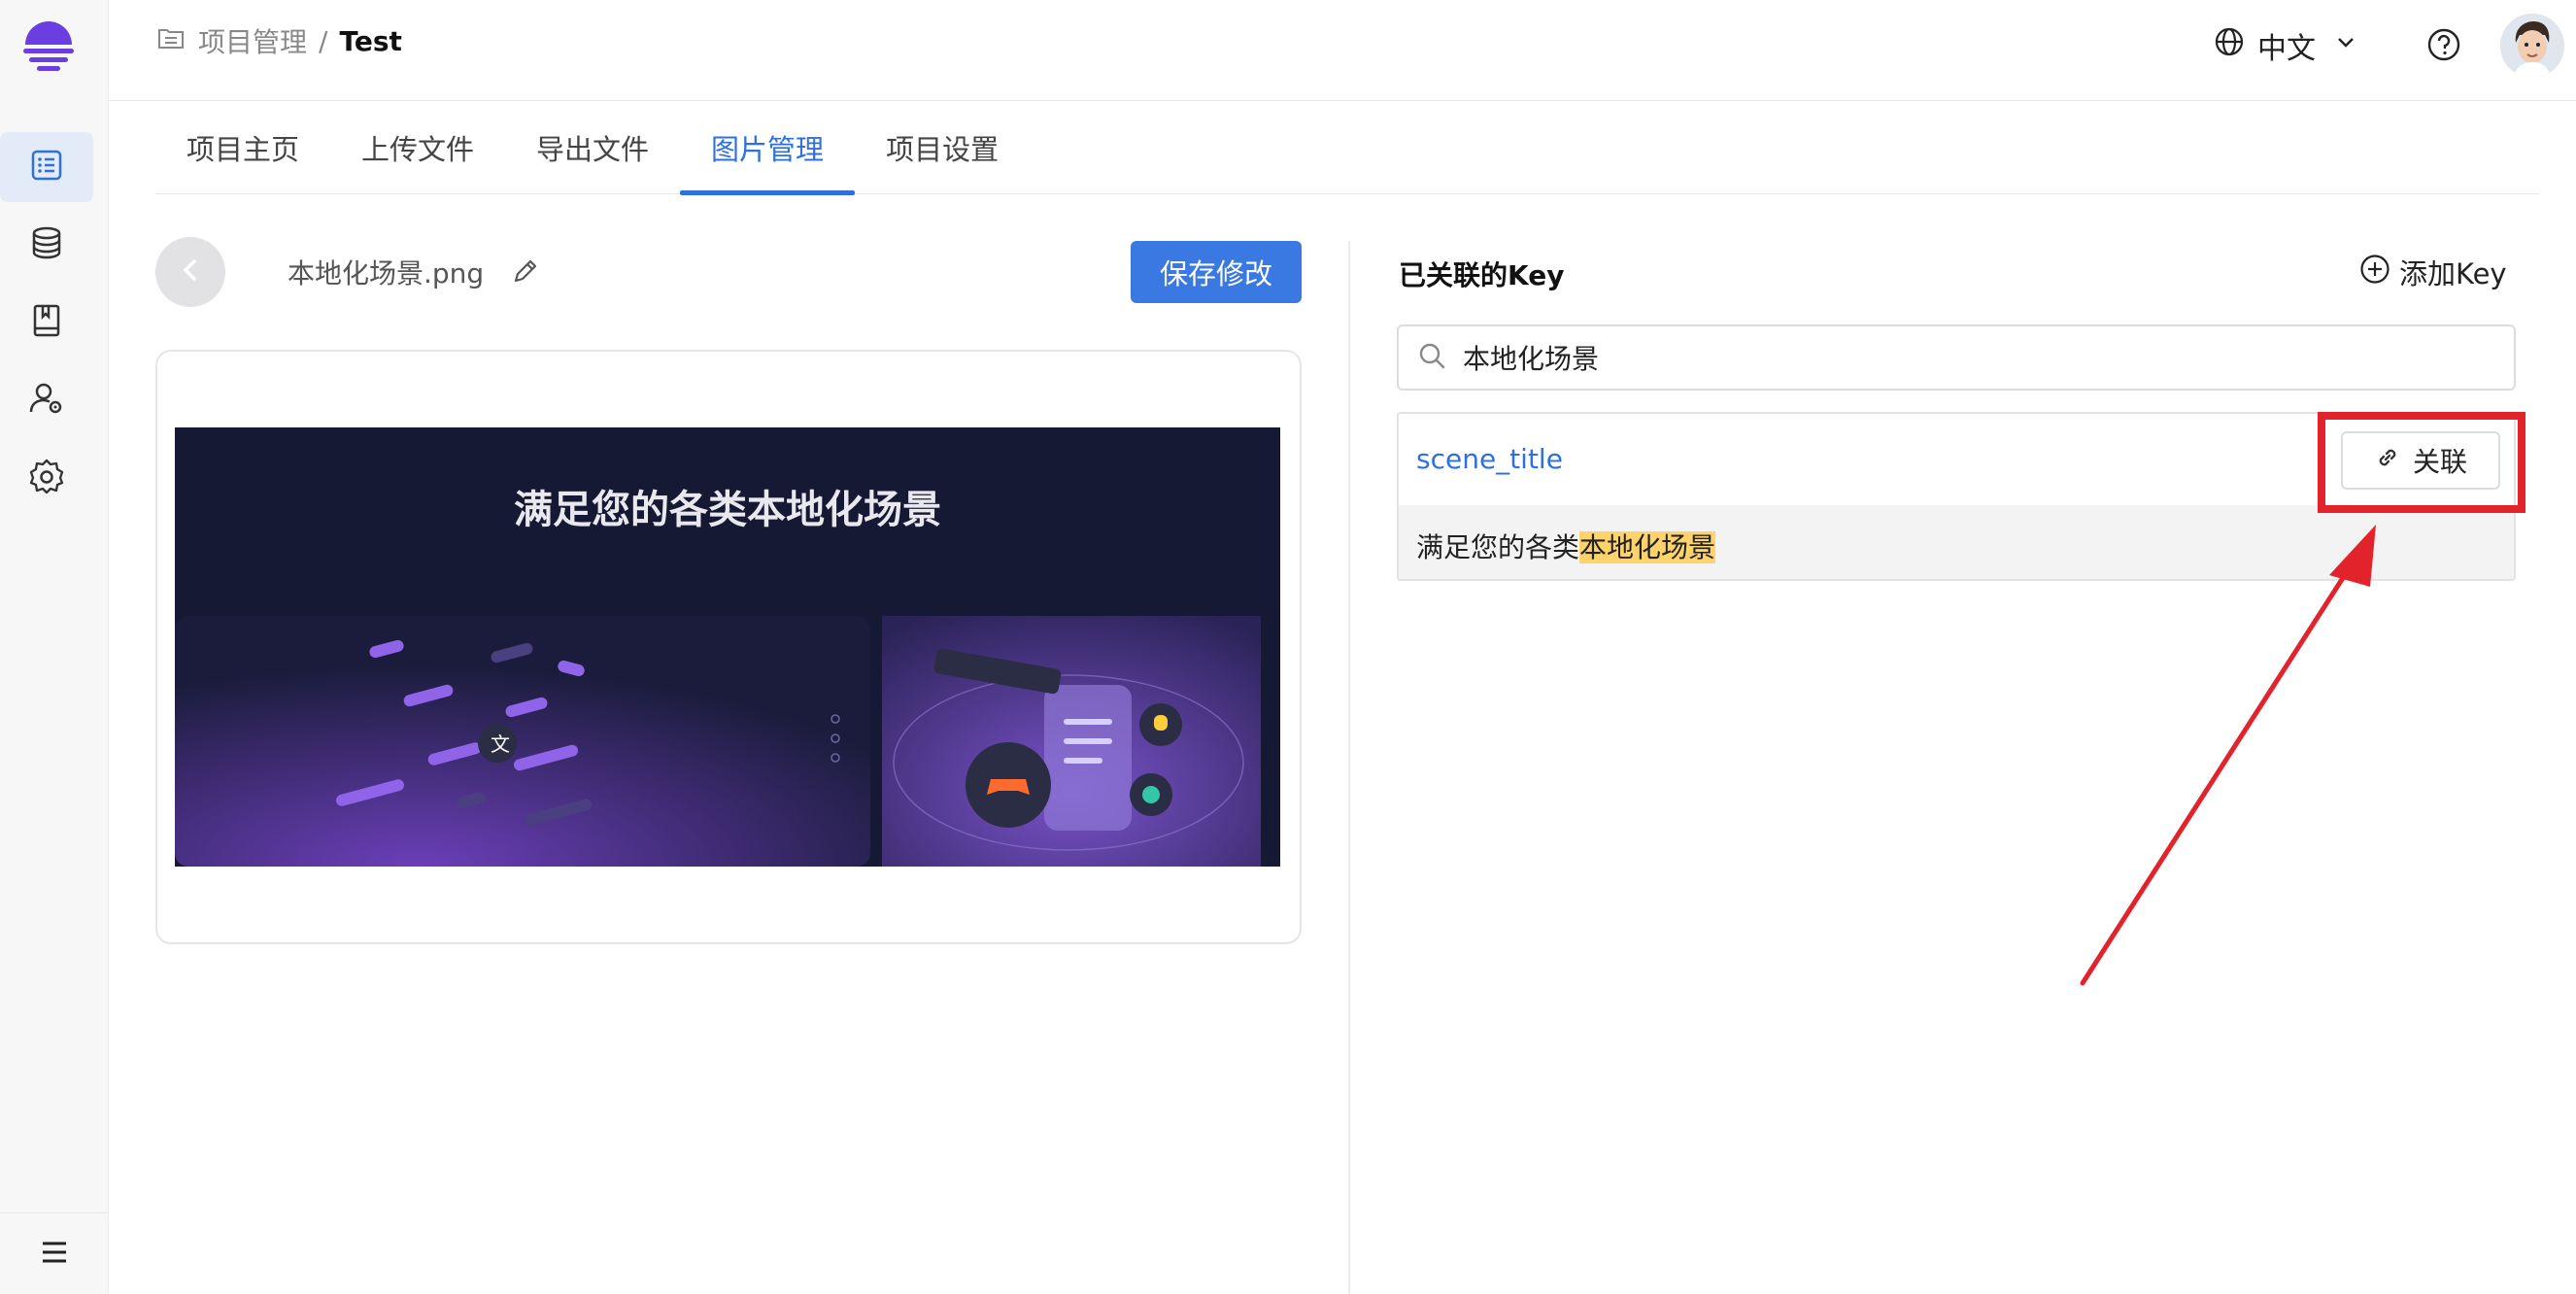 This screenshot has height=1294, width=2576. I want to click on key-search-box, so click(1956, 357).